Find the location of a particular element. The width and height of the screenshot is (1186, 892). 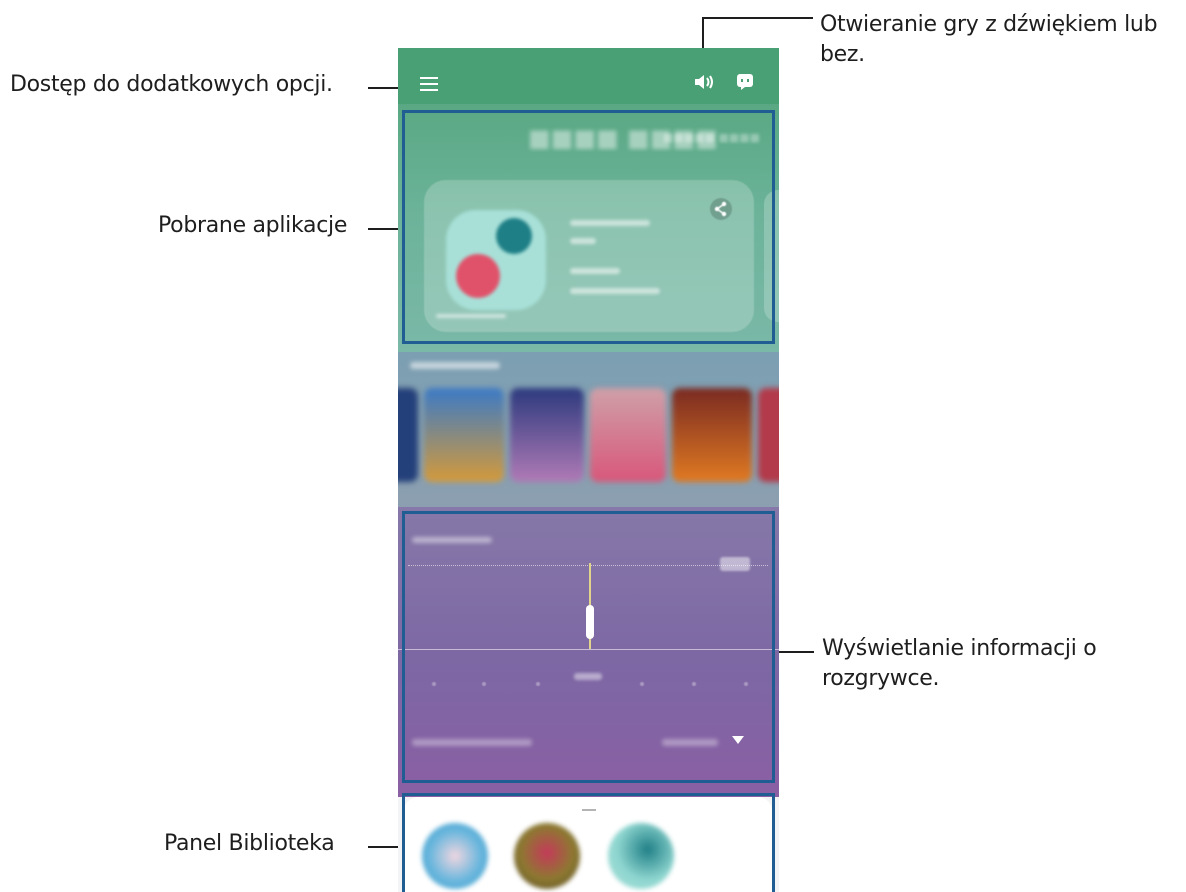

callout-library: Panel Biblioteka is located at coordinates (249, 843).